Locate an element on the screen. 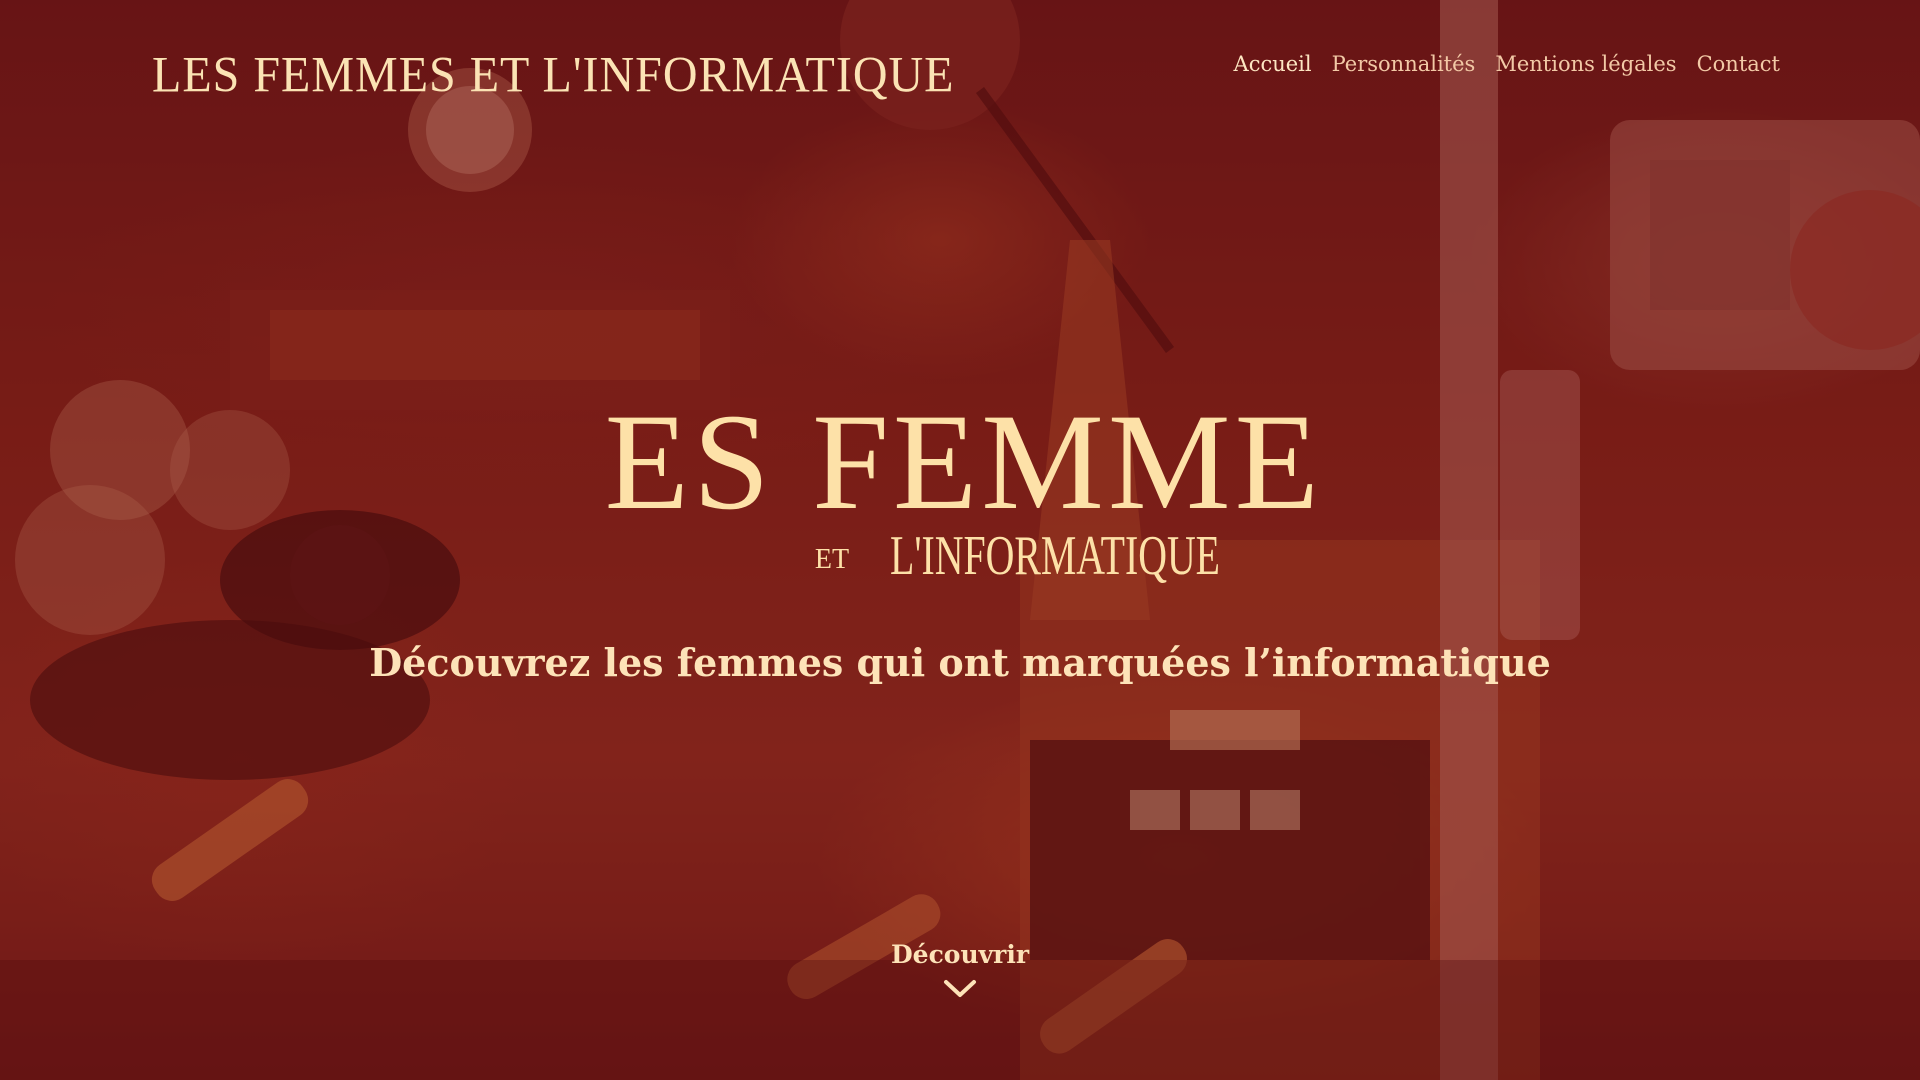  nav-link-mentions-legales: Mentions légales is located at coordinates (1585, 64).